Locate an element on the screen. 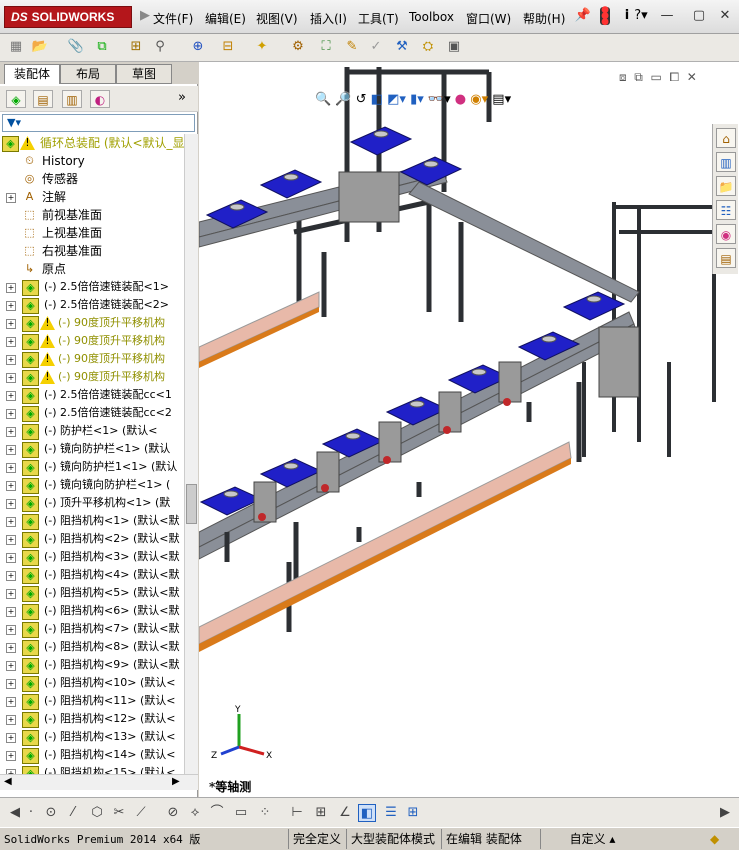 The height and width of the screenshot is (850, 739). tree-component-item: + ◈ (-) 阻挡机构<8> (默认<默 is located at coordinates (92, 647).